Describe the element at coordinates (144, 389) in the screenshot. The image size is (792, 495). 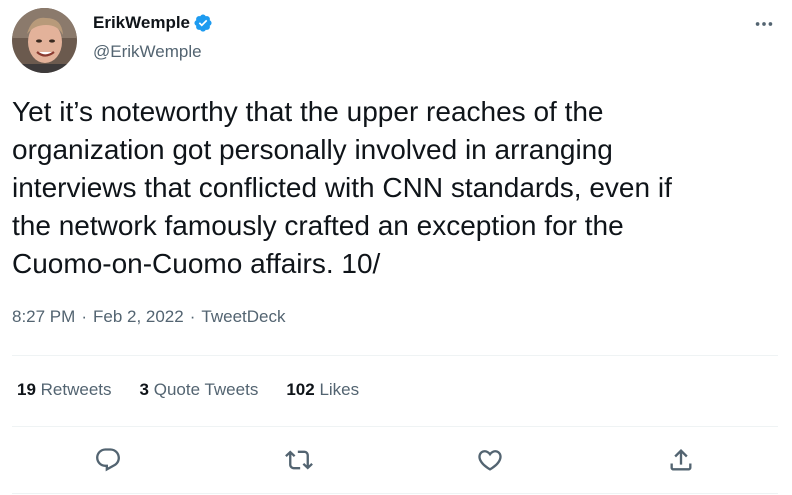
I see `quotes-count: 3` at that location.